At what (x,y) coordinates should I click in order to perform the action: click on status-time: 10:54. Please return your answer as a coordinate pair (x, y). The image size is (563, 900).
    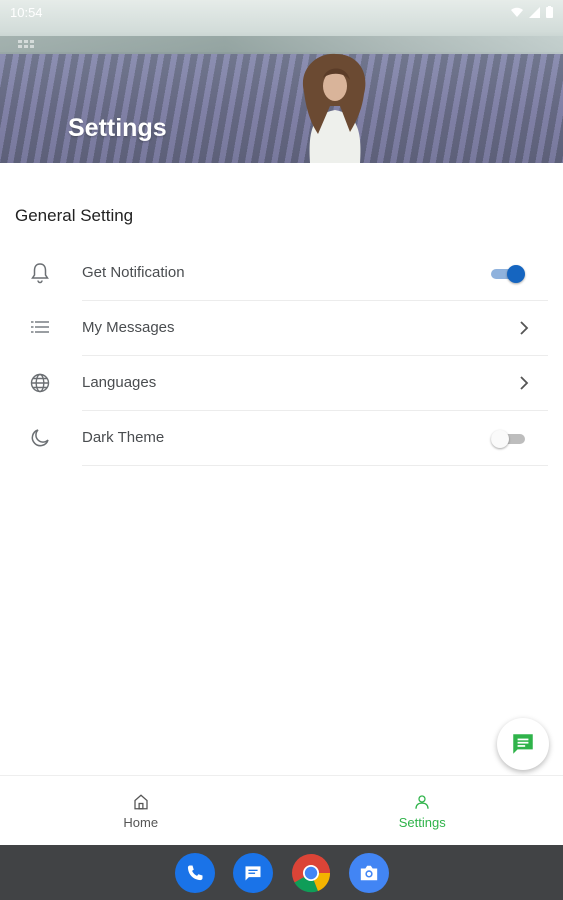
    Looking at the image, I should click on (26, 12).